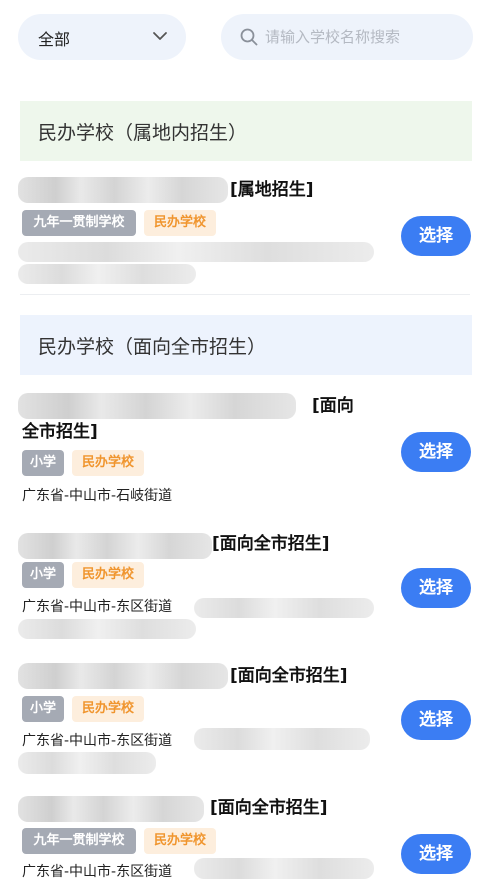  I want to click on school-address: 广东省-中山市-石岐街道, so click(97, 496).